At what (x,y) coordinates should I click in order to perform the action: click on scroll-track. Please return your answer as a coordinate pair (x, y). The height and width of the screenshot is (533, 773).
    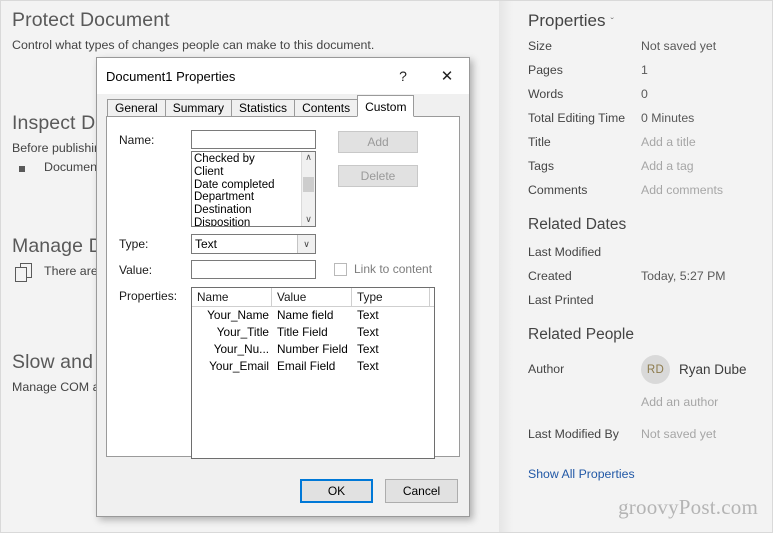
    Looking at the image, I should click on (308, 189).